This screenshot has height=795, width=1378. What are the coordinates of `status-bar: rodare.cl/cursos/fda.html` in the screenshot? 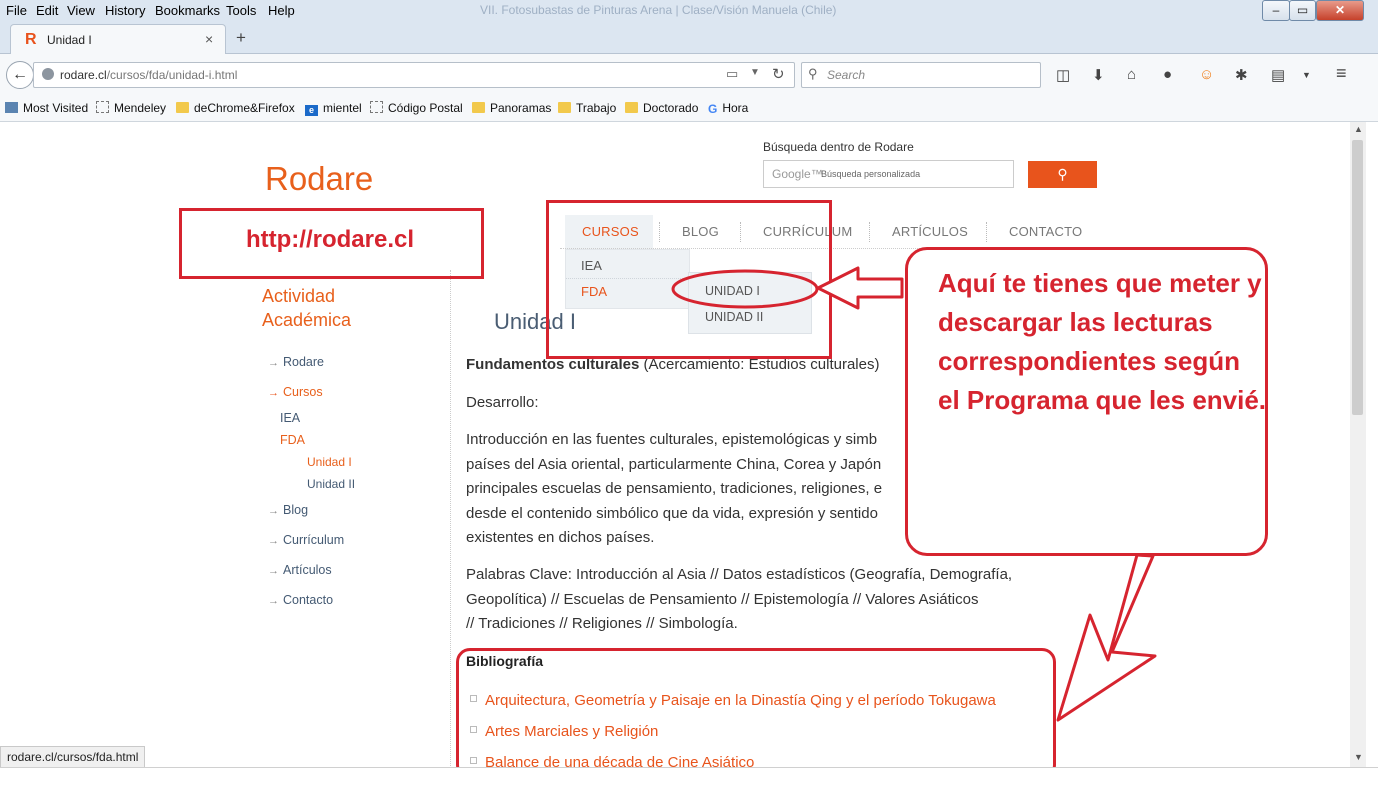 It's located at (73, 757).